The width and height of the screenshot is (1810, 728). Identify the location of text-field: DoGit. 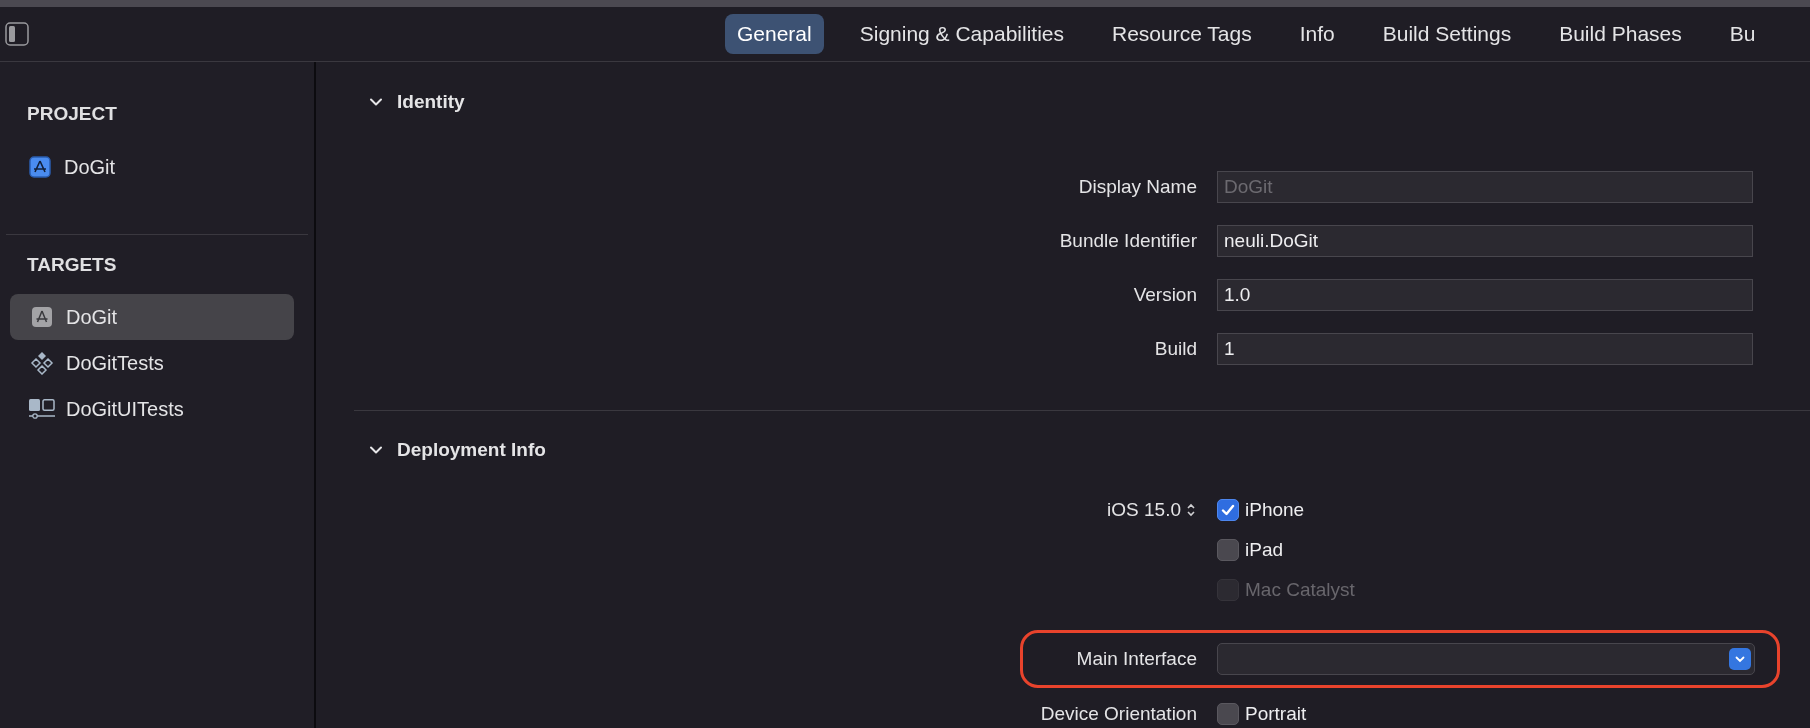
(1485, 187).